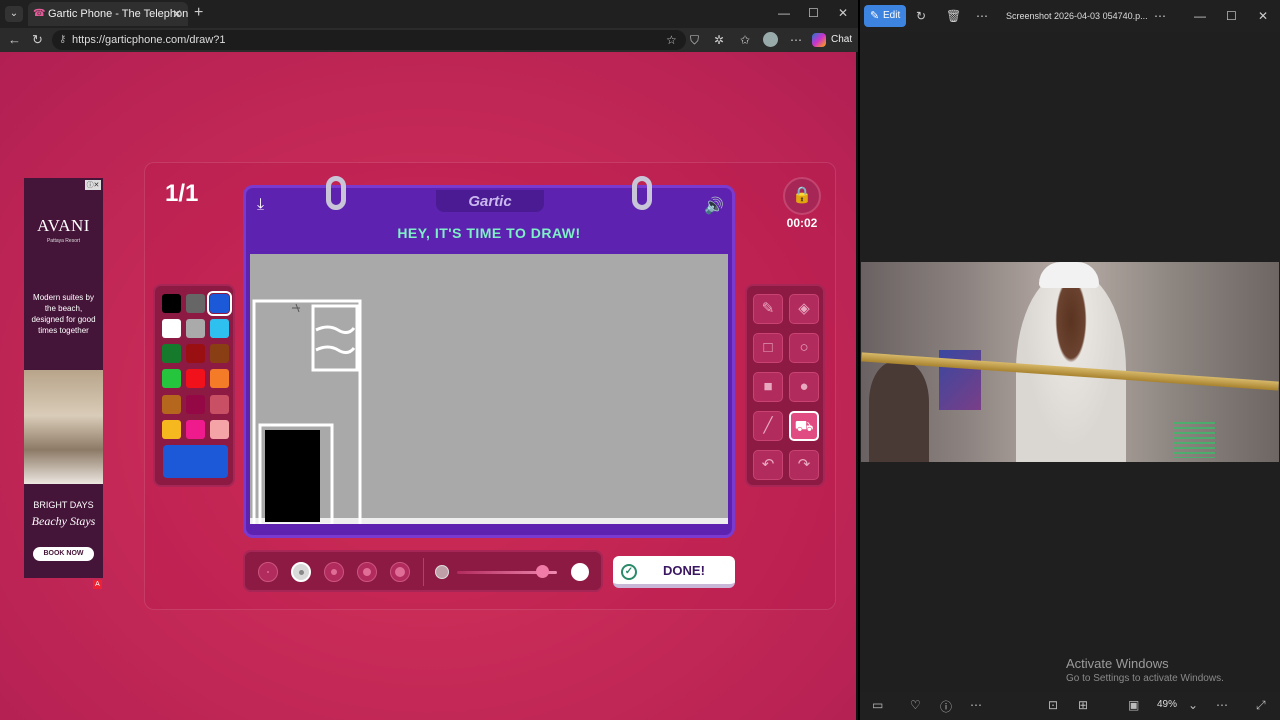  What do you see at coordinates (921, 16) in the screenshot?
I see `rotate-icon: ↻` at bounding box center [921, 16].